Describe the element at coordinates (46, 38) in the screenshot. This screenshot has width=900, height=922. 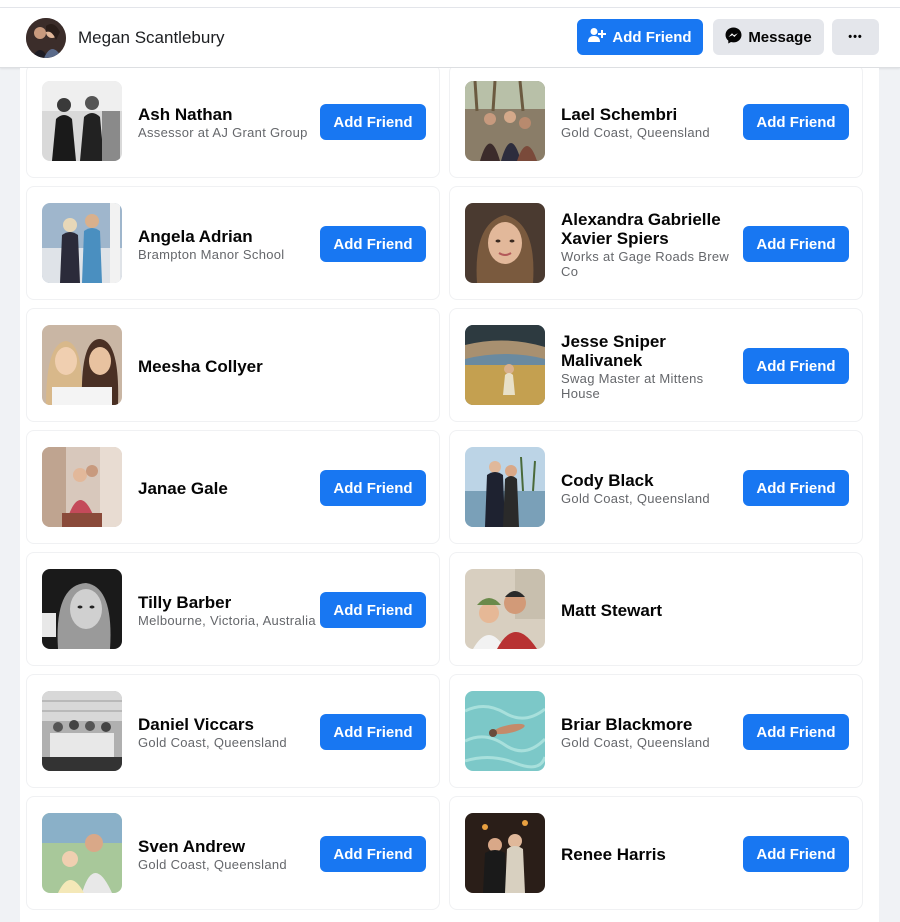
I see `profile-avatar` at that location.